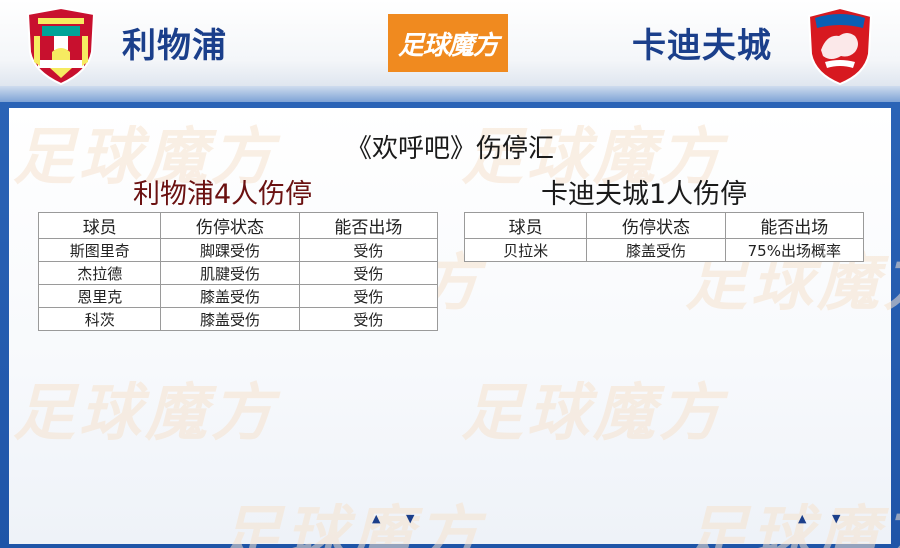  What do you see at coordinates (174, 46) in the screenshot?
I see `home-team-name: 利物浦` at bounding box center [174, 46].